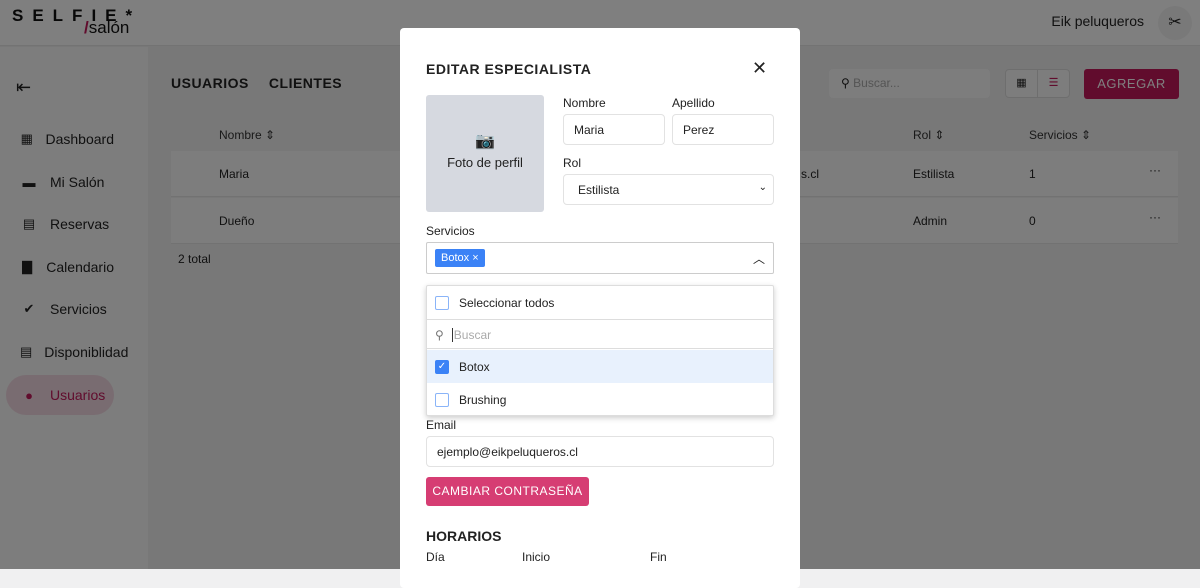 The width and height of the screenshot is (1200, 588). What do you see at coordinates (485, 162) in the screenshot?
I see `photo-label: Foto de perfil` at bounding box center [485, 162].